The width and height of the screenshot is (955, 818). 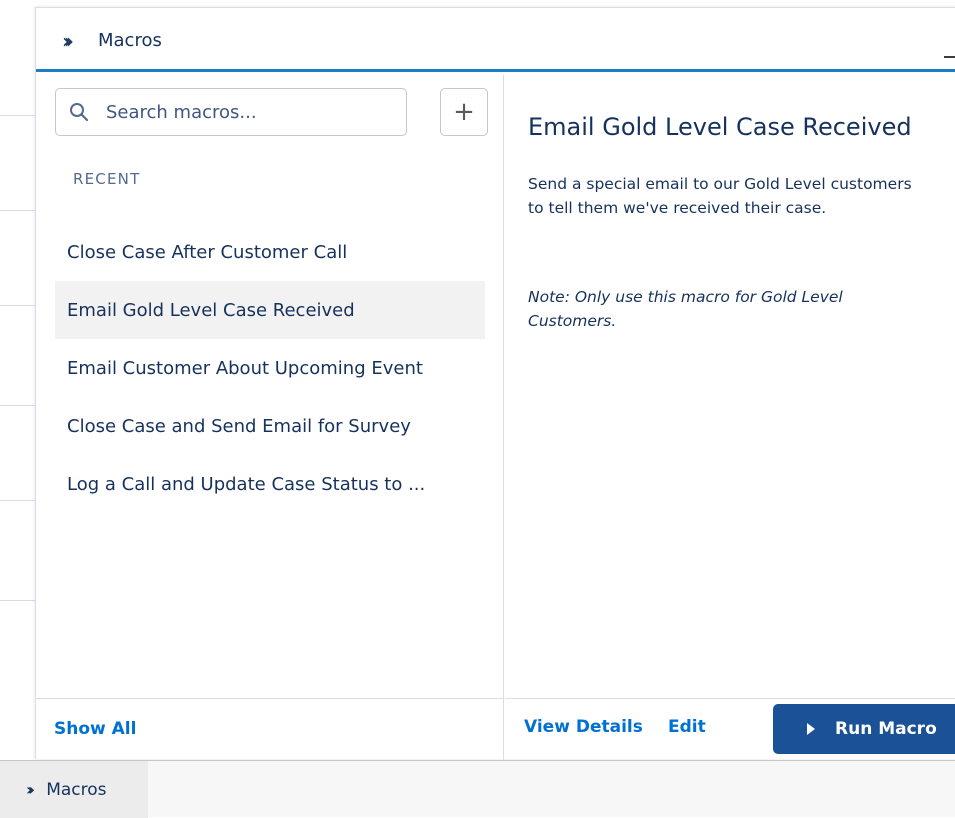 I want to click on add-macro-button: +, so click(x=464, y=112).